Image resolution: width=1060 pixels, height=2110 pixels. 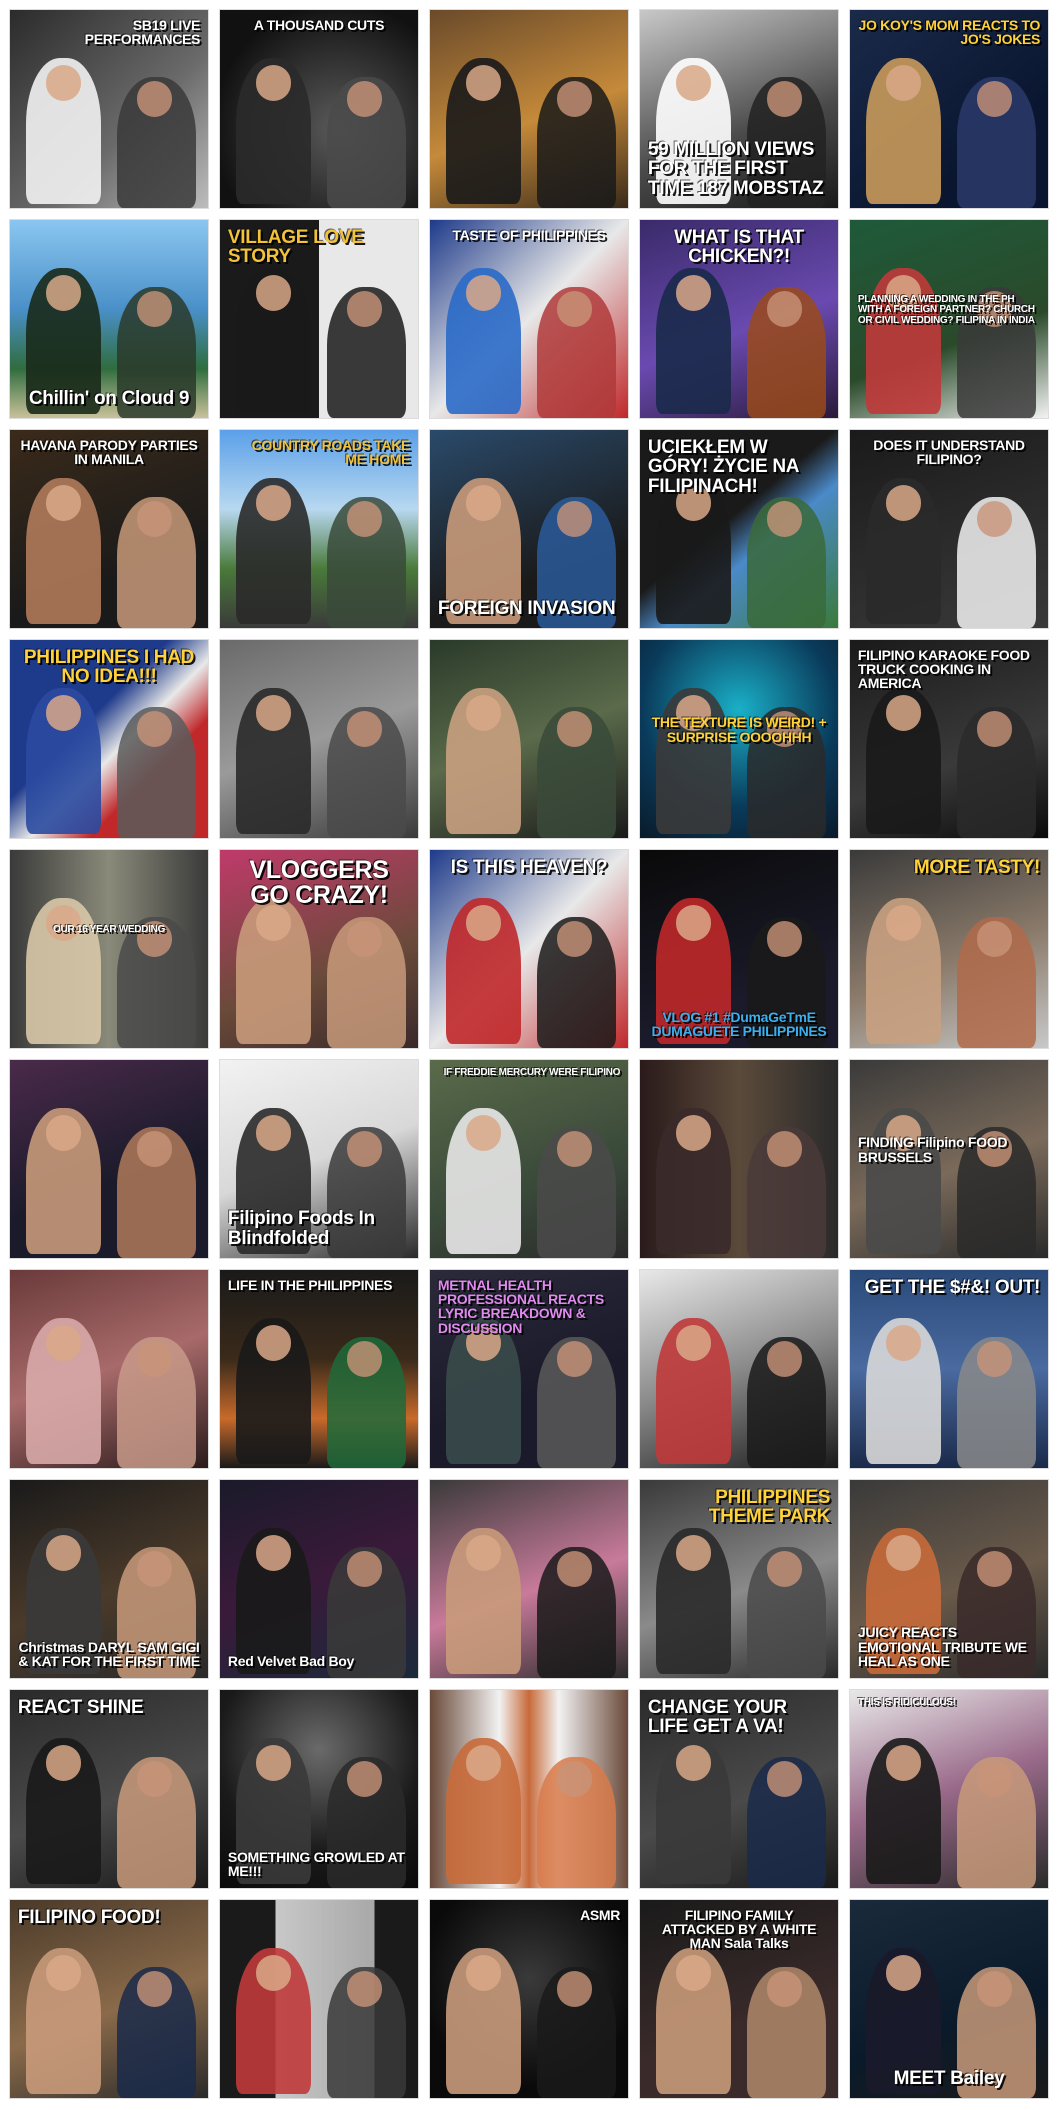 I want to click on thumbnail-caption: VLOGGERS GO CRAZY!, so click(x=319, y=882).